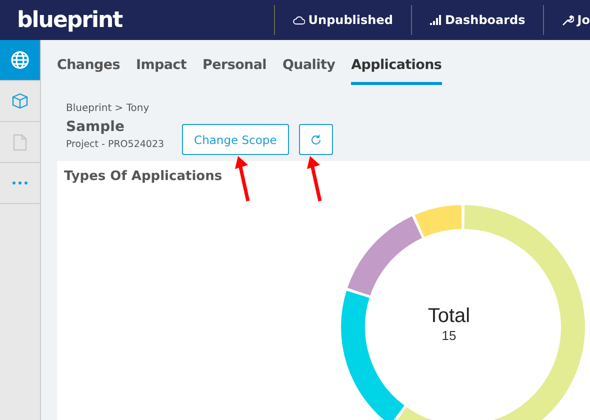 Image resolution: width=590 pixels, height=420 pixels. What do you see at coordinates (20, 183) in the screenshot?
I see `more-icon` at bounding box center [20, 183].